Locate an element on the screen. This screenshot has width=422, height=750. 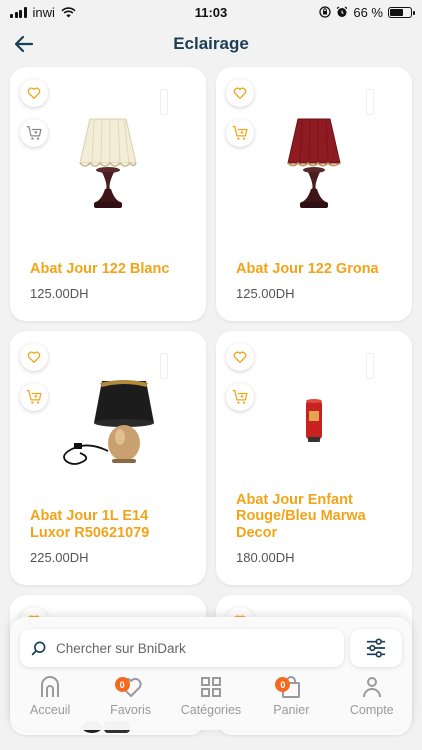
filter-button is located at coordinates (376, 648).